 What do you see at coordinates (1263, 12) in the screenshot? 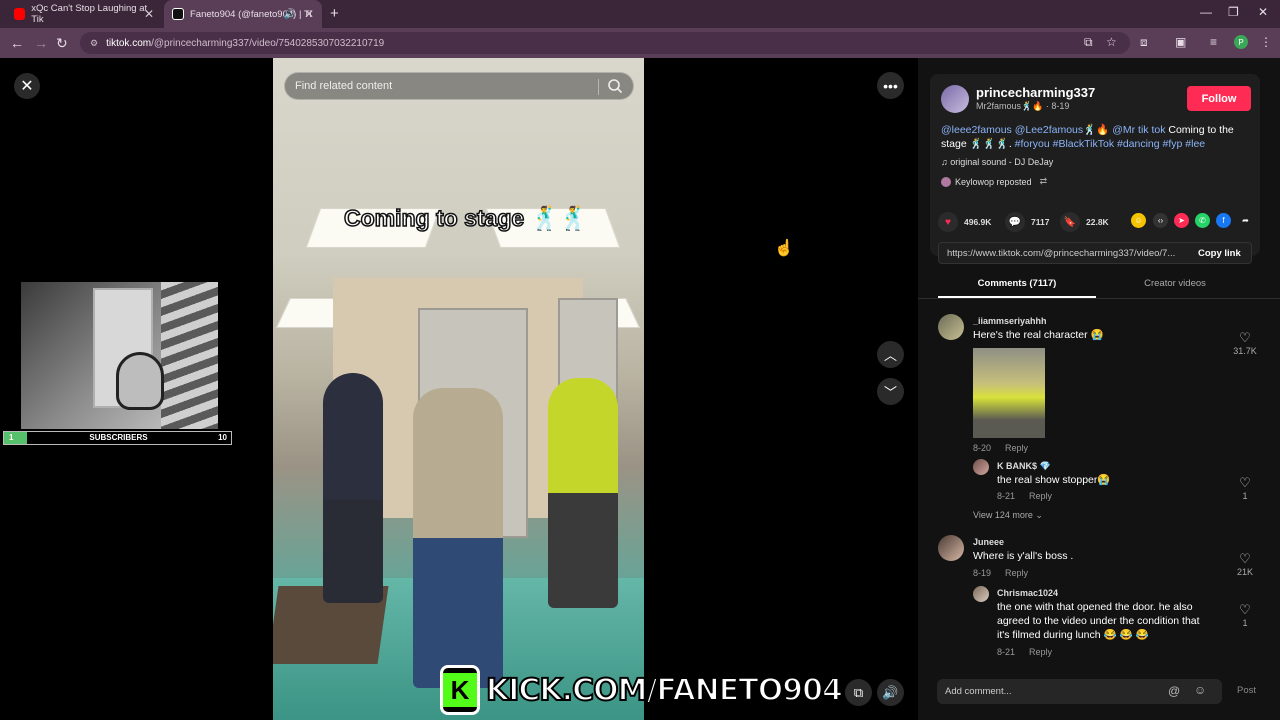
I see `window-close-icon: ✕` at bounding box center [1263, 12].